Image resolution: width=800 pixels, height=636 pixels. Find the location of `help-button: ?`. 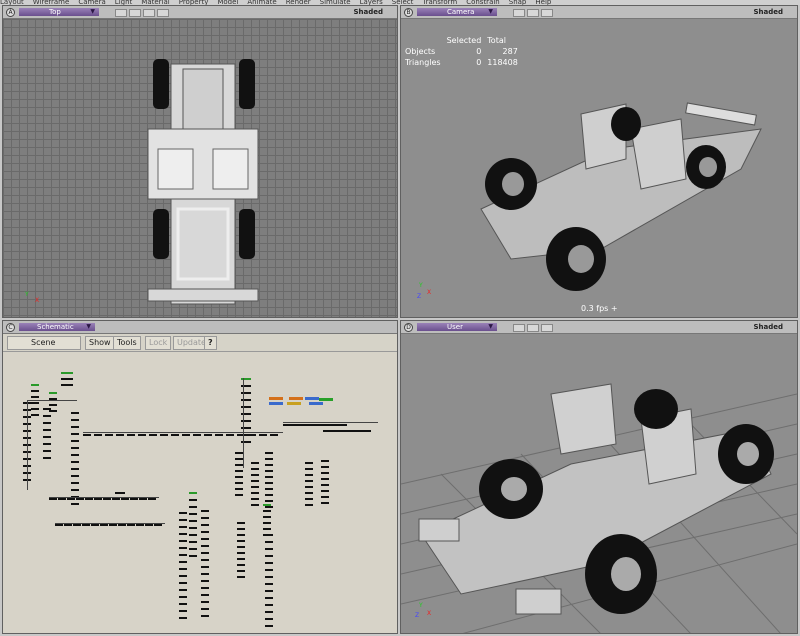

help-button: ? is located at coordinates (210, 343).